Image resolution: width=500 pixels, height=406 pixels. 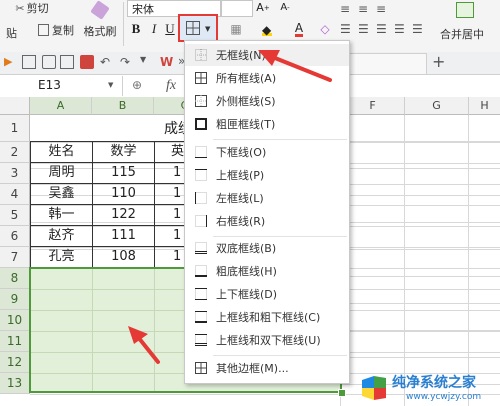 What do you see at coordinates (61, 86) in the screenshot?
I see `name-box: E13 ▼` at bounding box center [61, 86].